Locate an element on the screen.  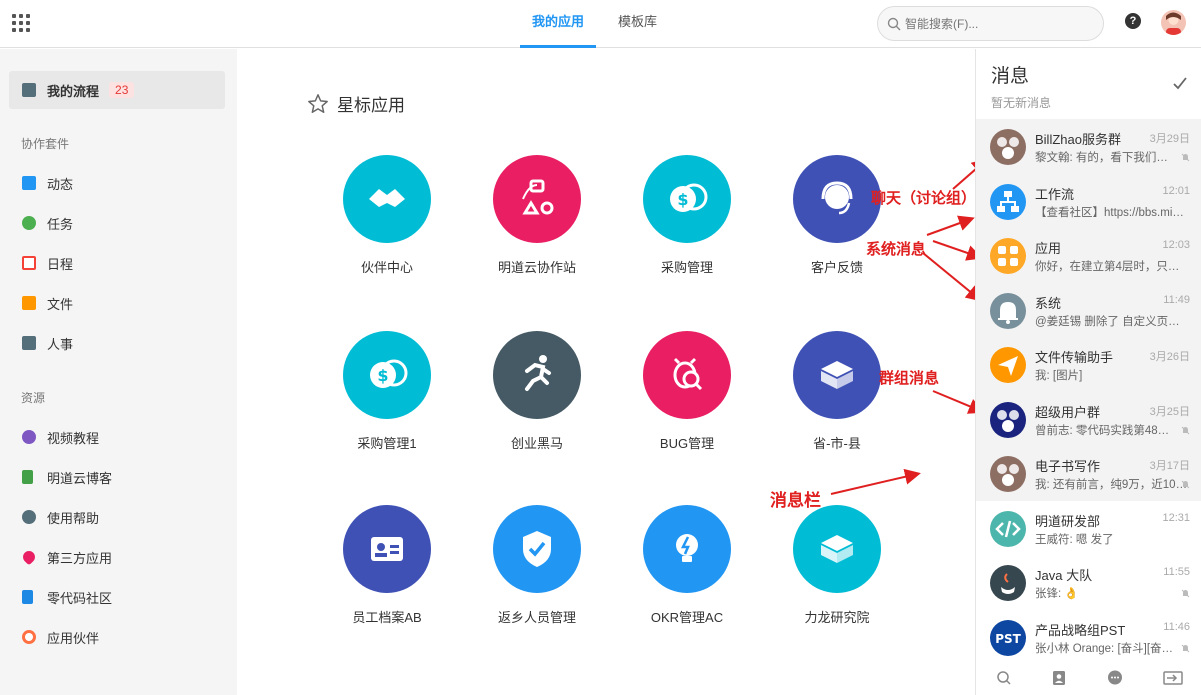
app-tile: 创业黑马 is located at coordinates (537, 391).